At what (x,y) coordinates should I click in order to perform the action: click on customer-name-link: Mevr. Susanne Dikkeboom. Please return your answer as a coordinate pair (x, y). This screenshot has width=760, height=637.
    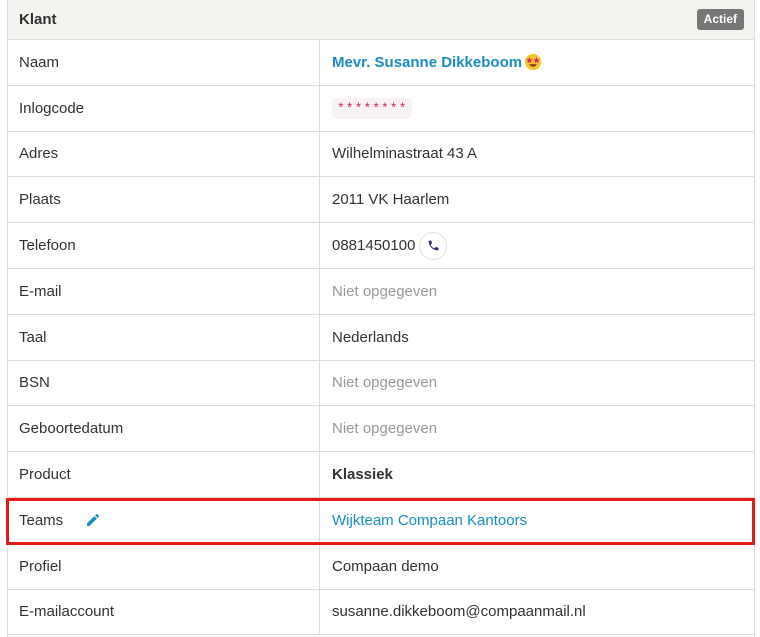
    Looking at the image, I should click on (427, 62).